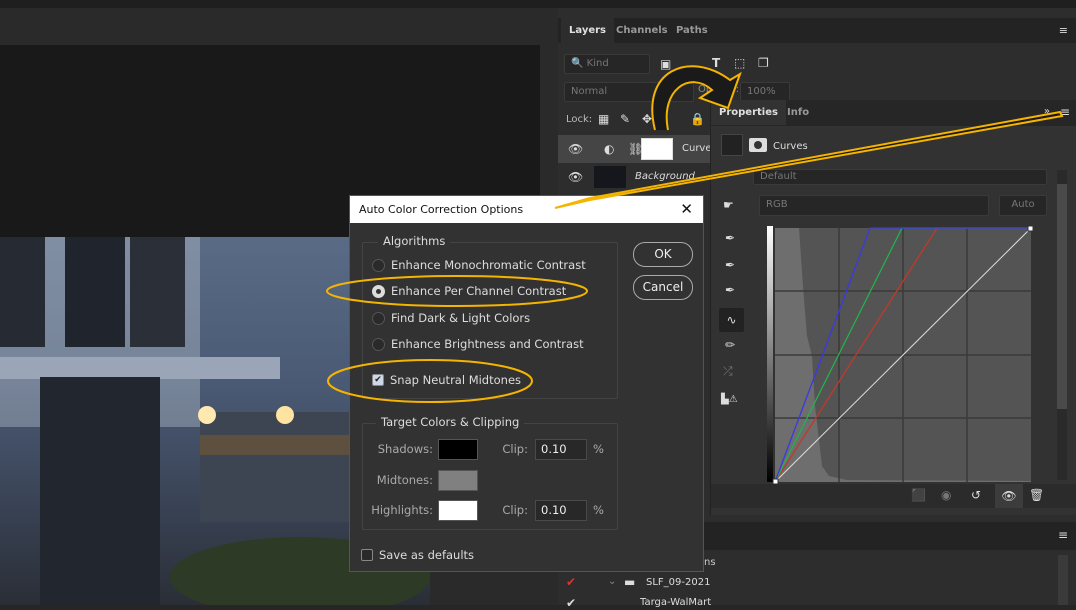 This screenshot has height=610, width=1076. Describe the element at coordinates (488, 265) in the screenshot. I see `option-label: Enhance Monochromatic Contrast` at that location.